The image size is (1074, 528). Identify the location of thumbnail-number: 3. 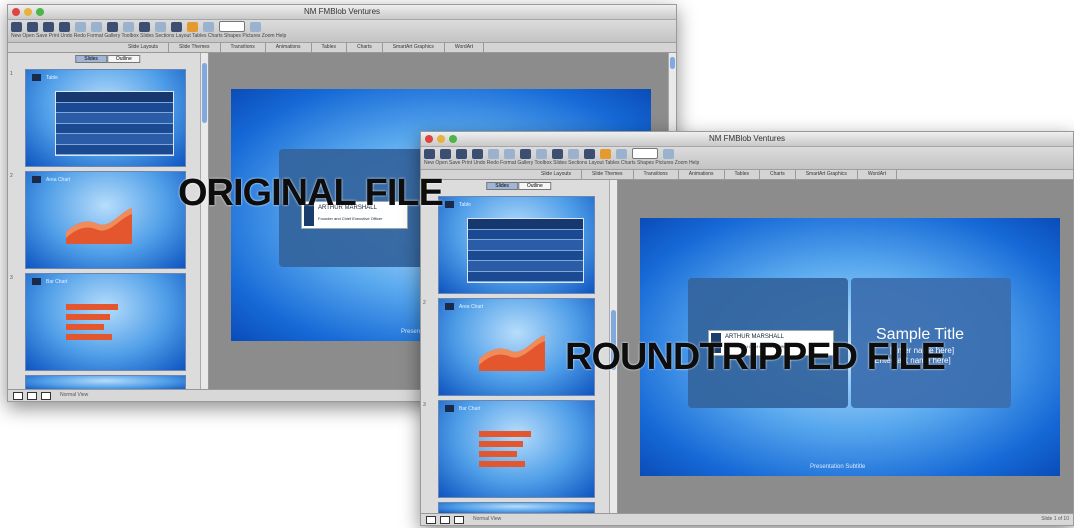
(11, 278).